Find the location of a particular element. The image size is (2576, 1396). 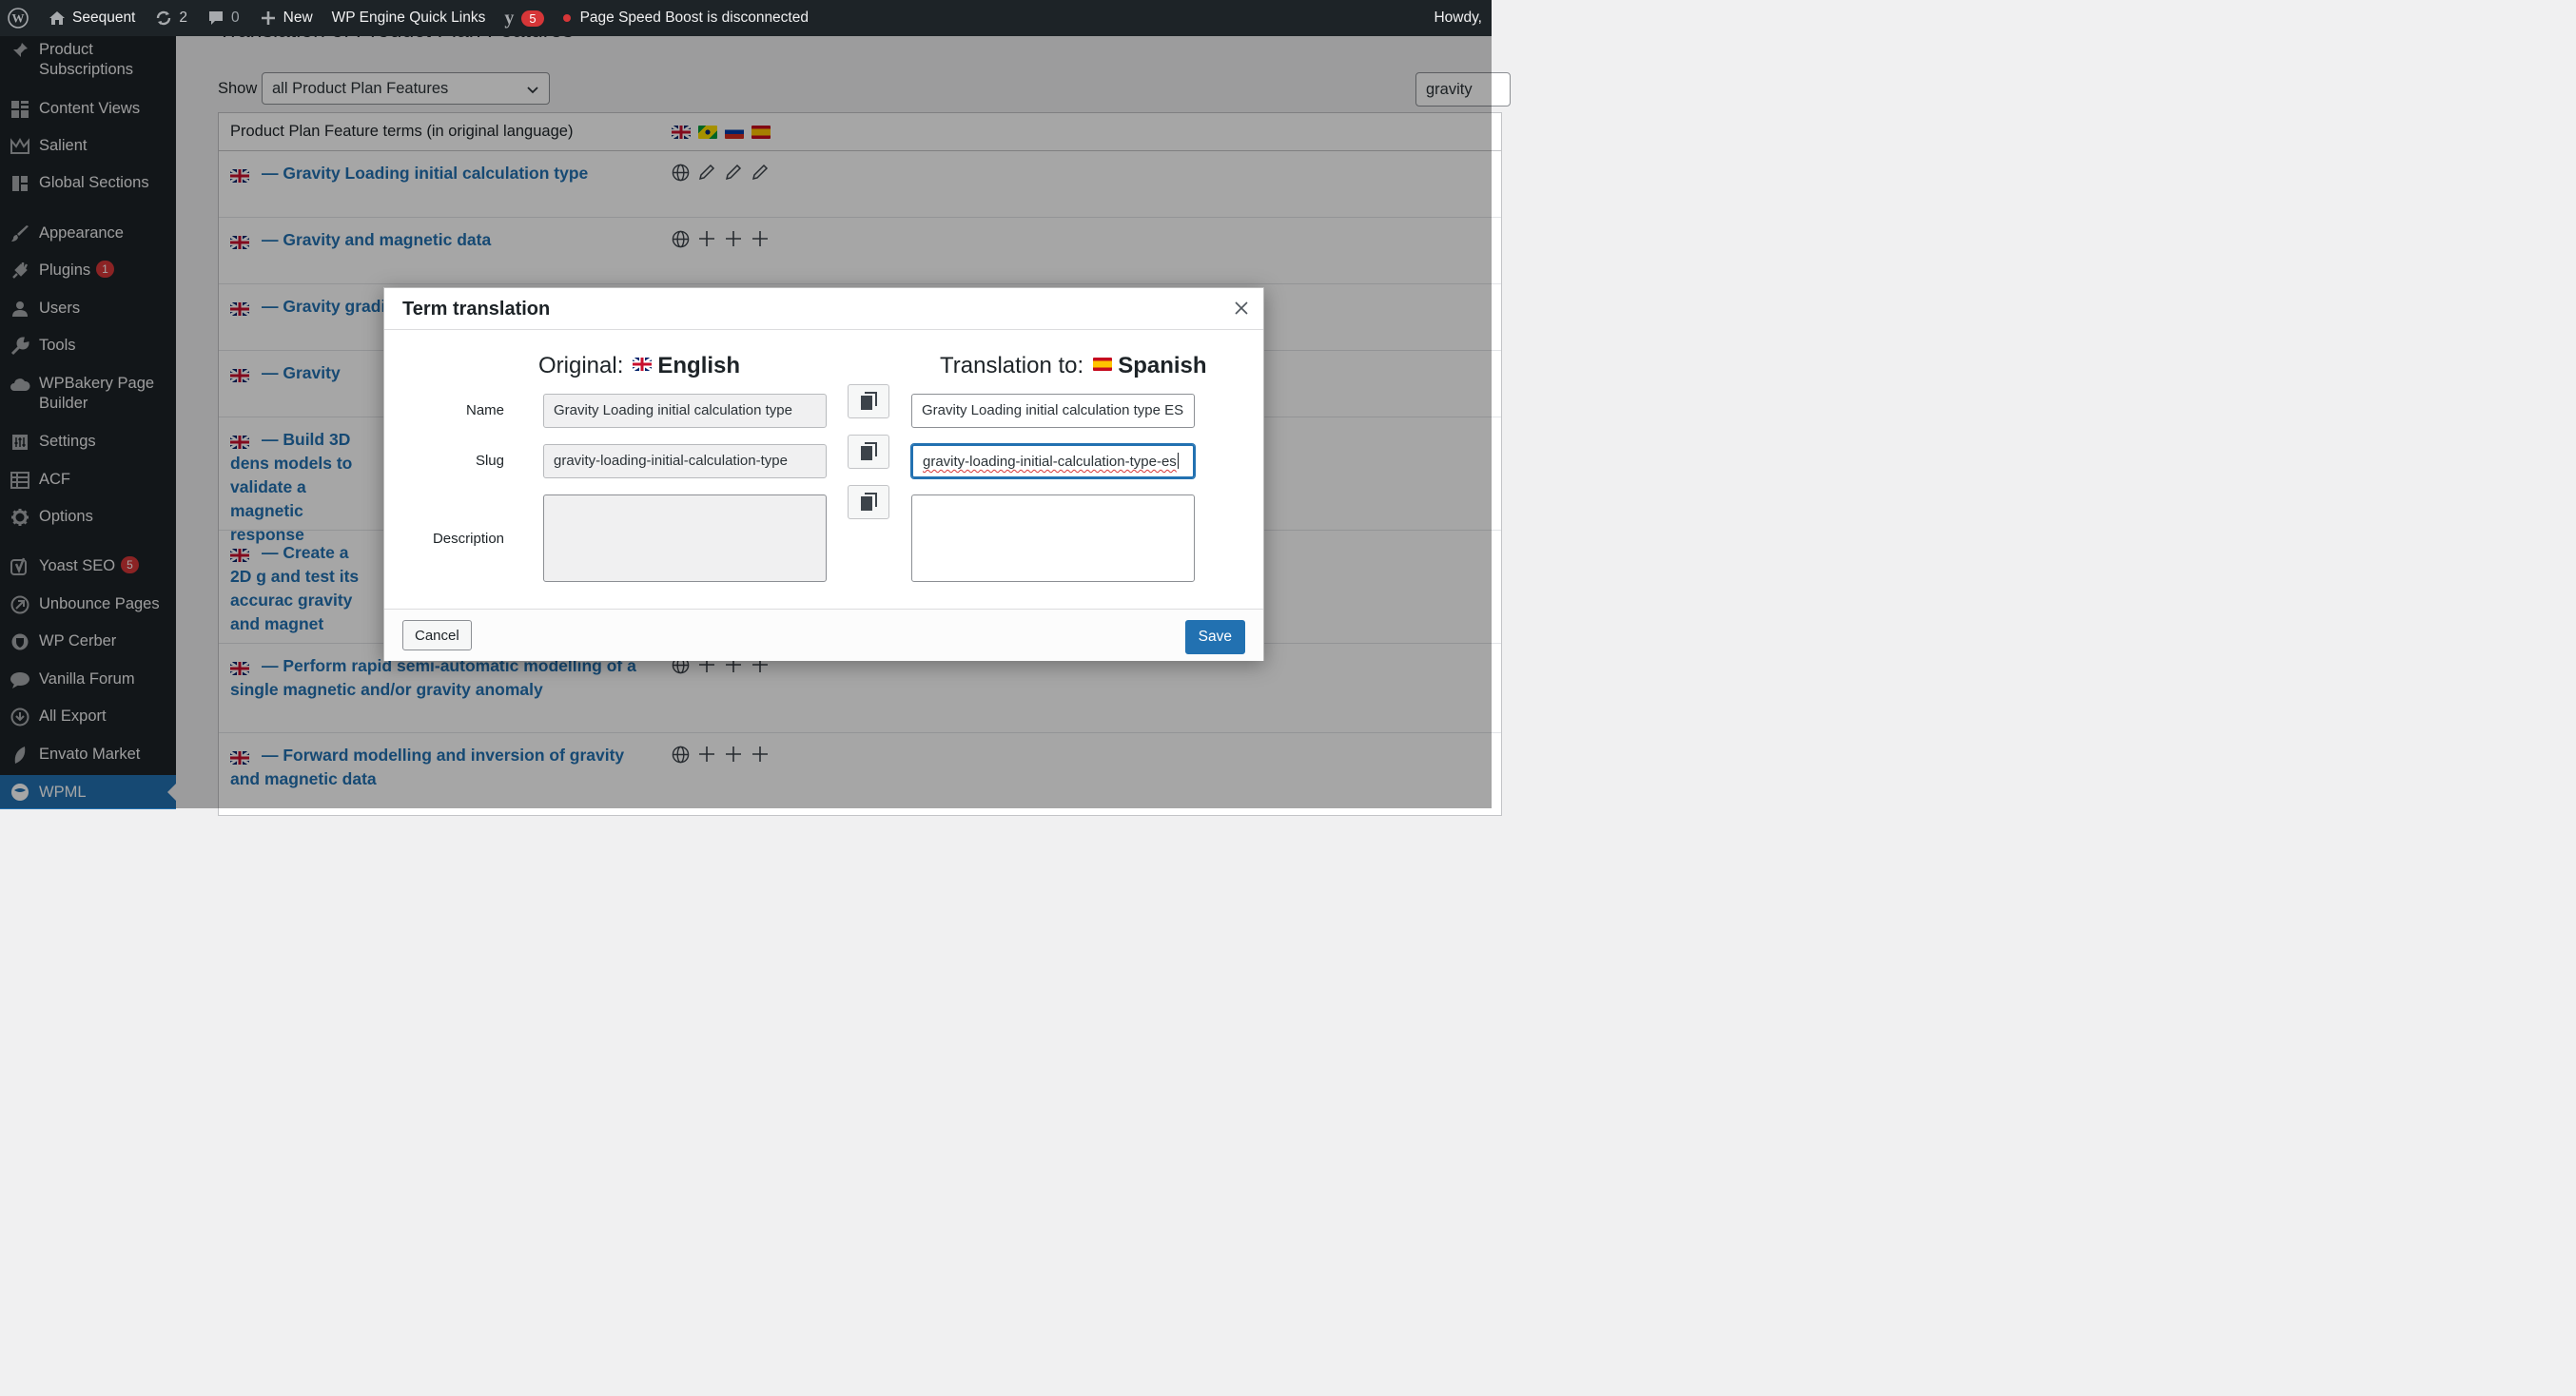

svg-text: W is located at coordinates (19, 18).